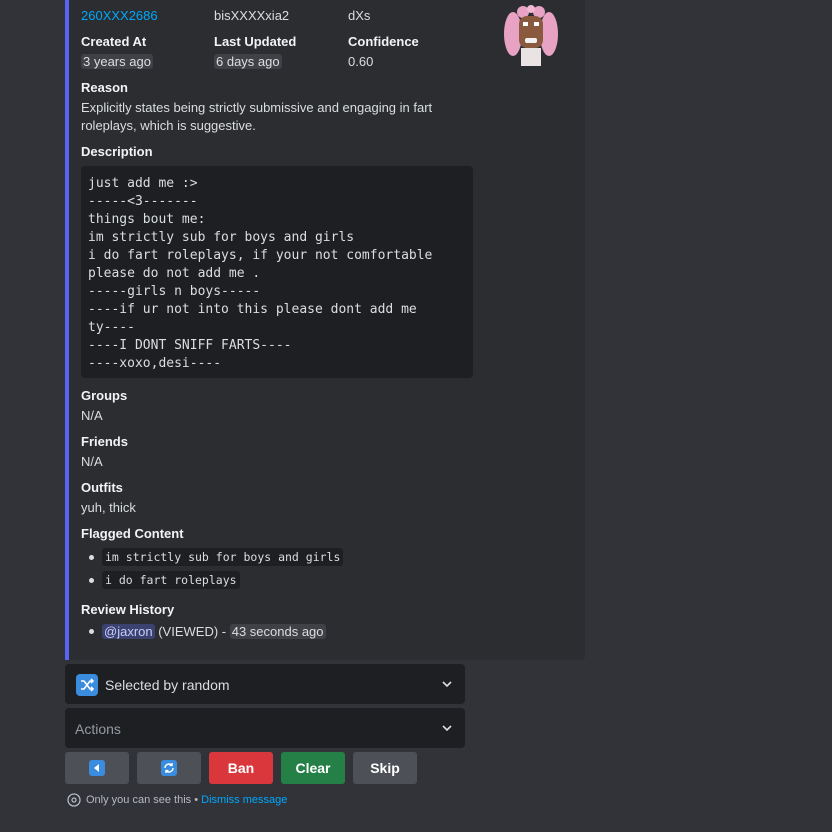 This screenshot has width=832, height=832. Describe the element at coordinates (361, 61) in the screenshot. I see `confidence-value: 0.60` at that location.